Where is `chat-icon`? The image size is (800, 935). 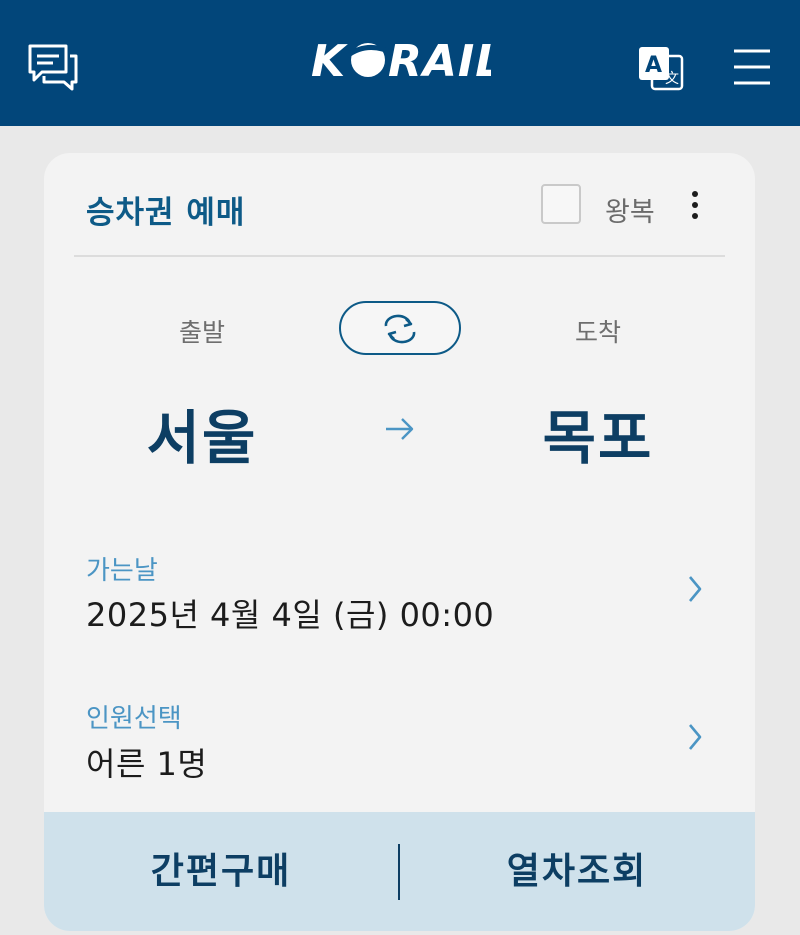
chat-icon is located at coordinates (53, 67).